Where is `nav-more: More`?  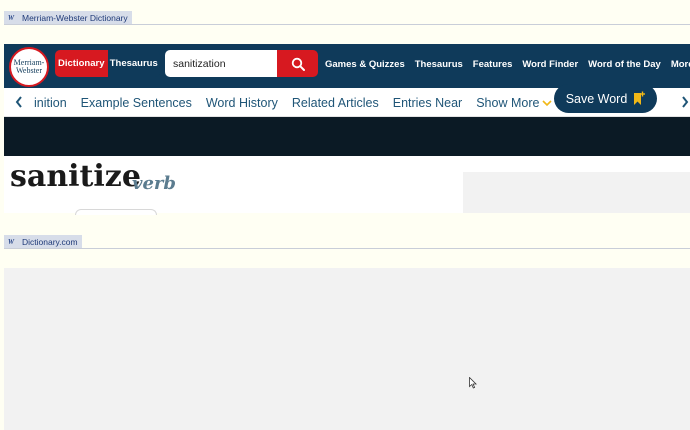 nav-more: More is located at coordinates (680, 64).